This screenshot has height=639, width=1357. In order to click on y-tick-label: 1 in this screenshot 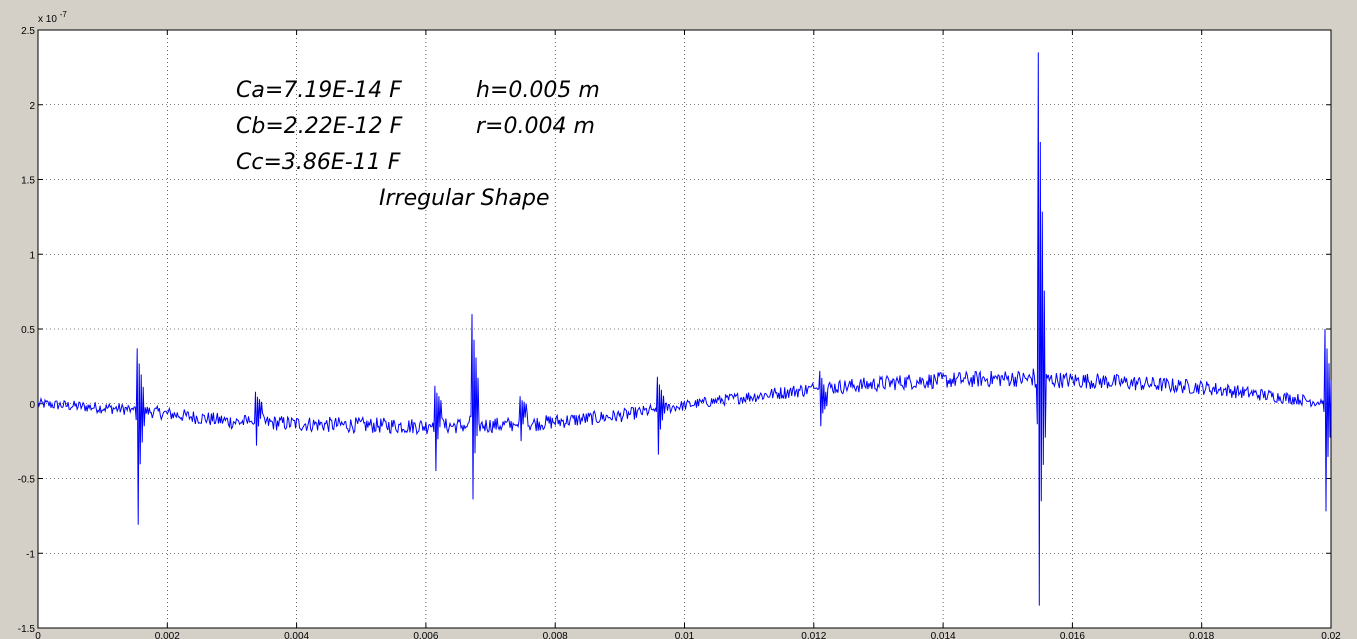, I will do `click(32, 255)`.